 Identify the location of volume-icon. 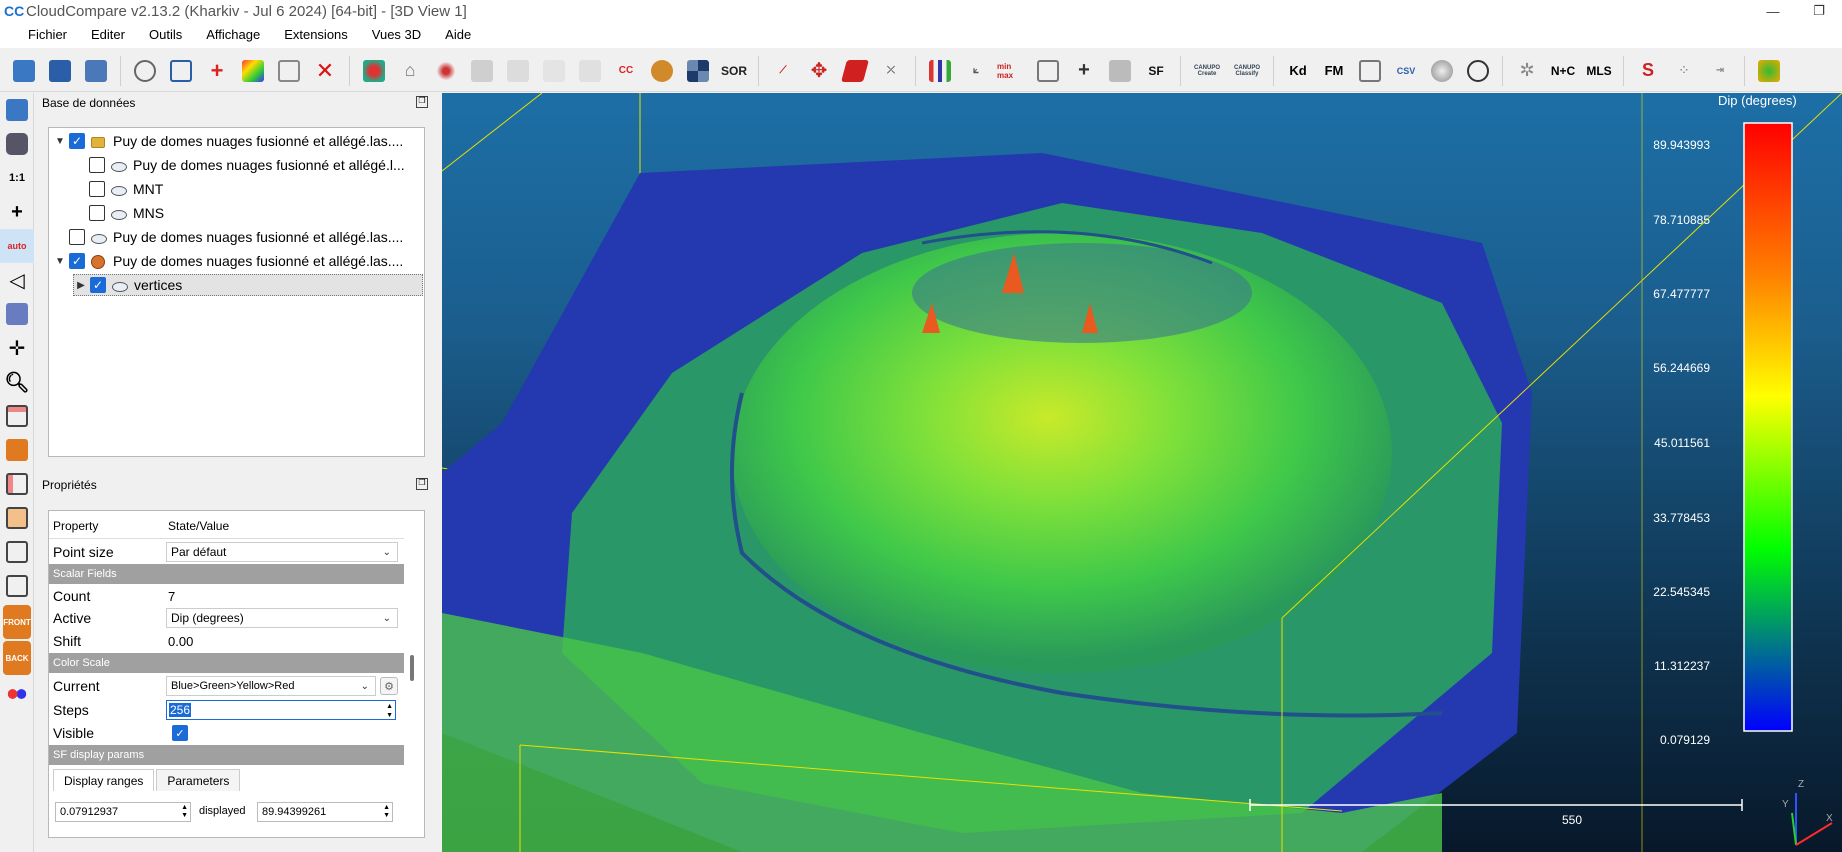
(662, 71).